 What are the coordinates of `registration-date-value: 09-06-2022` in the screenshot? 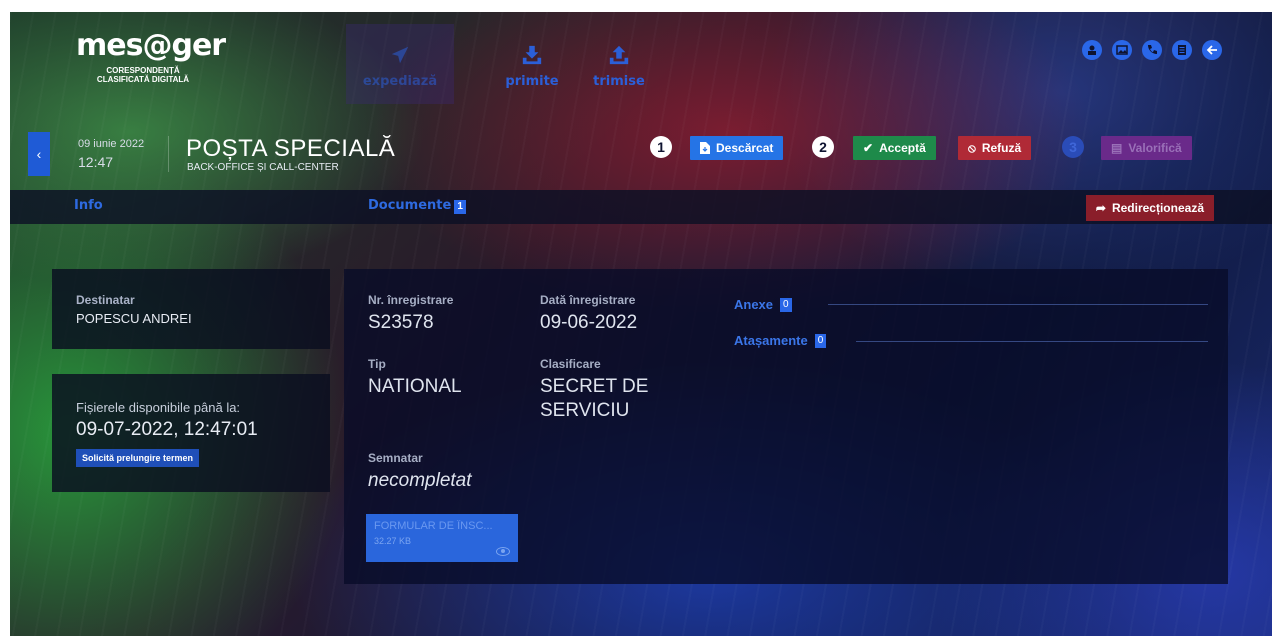 It's located at (589, 322).